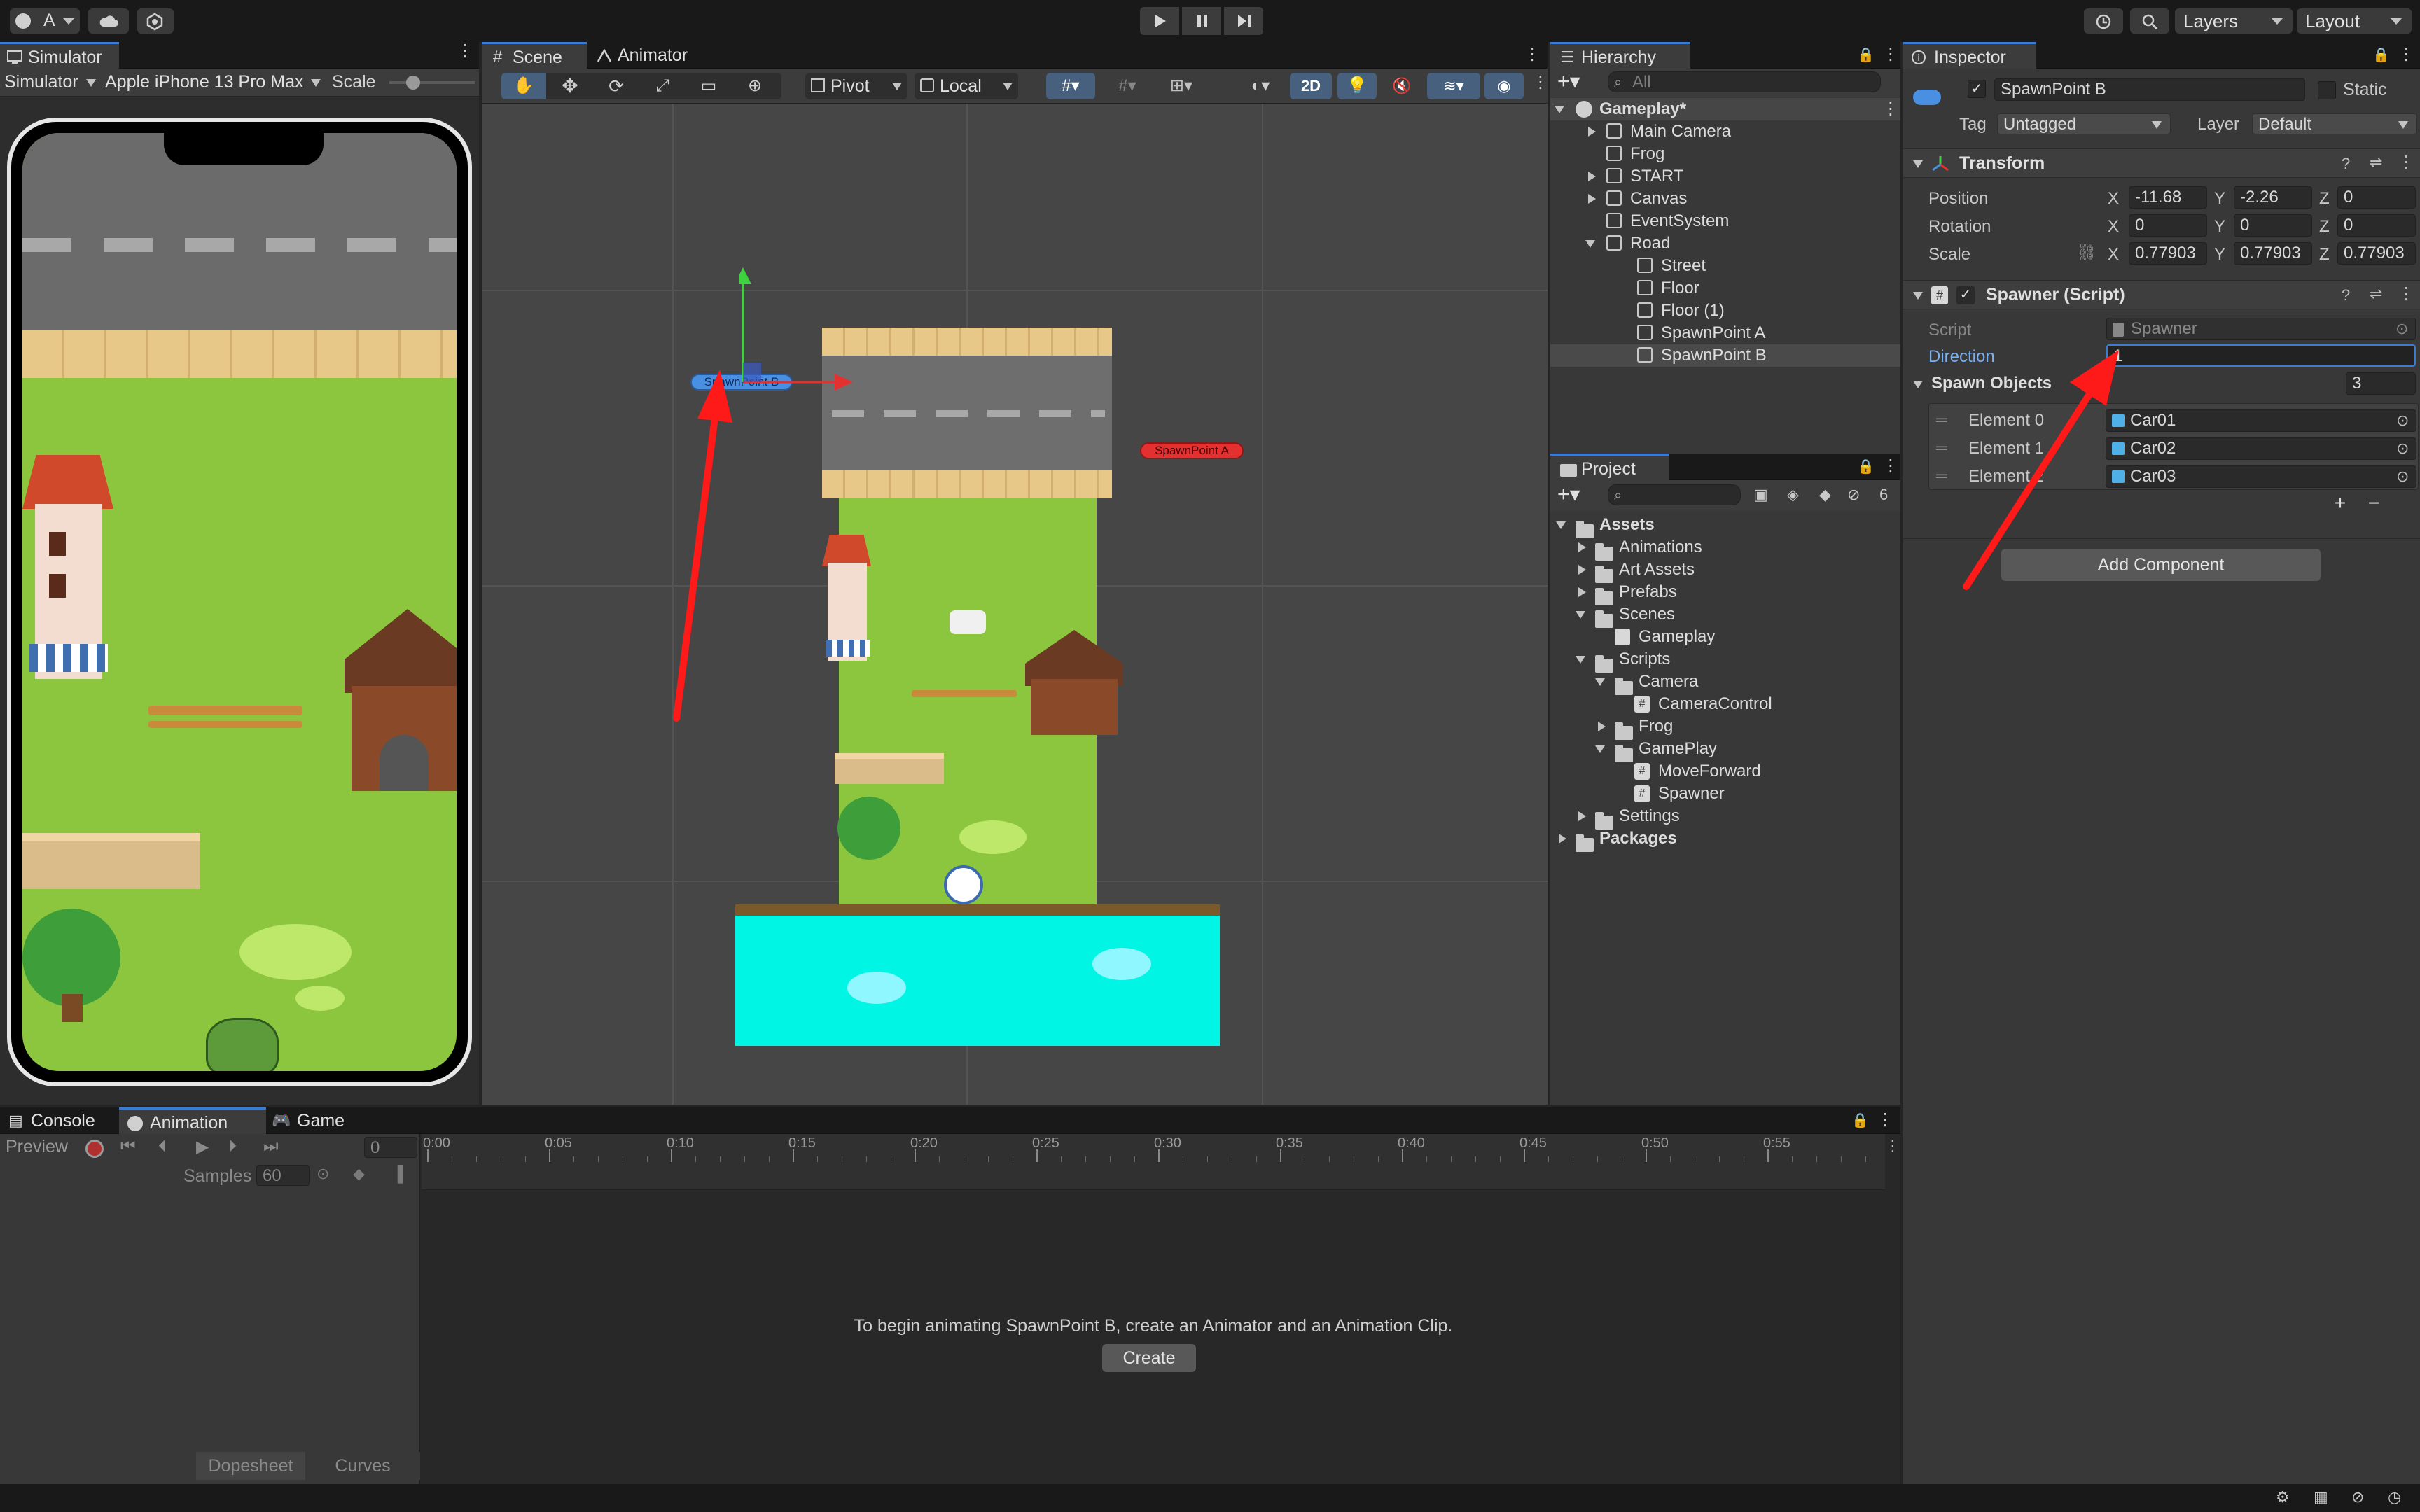  What do you see at coordinates (2234, 21) in the screenshot?
I see `layers-dropdown: Layers` at bounding box center [2234, 21].